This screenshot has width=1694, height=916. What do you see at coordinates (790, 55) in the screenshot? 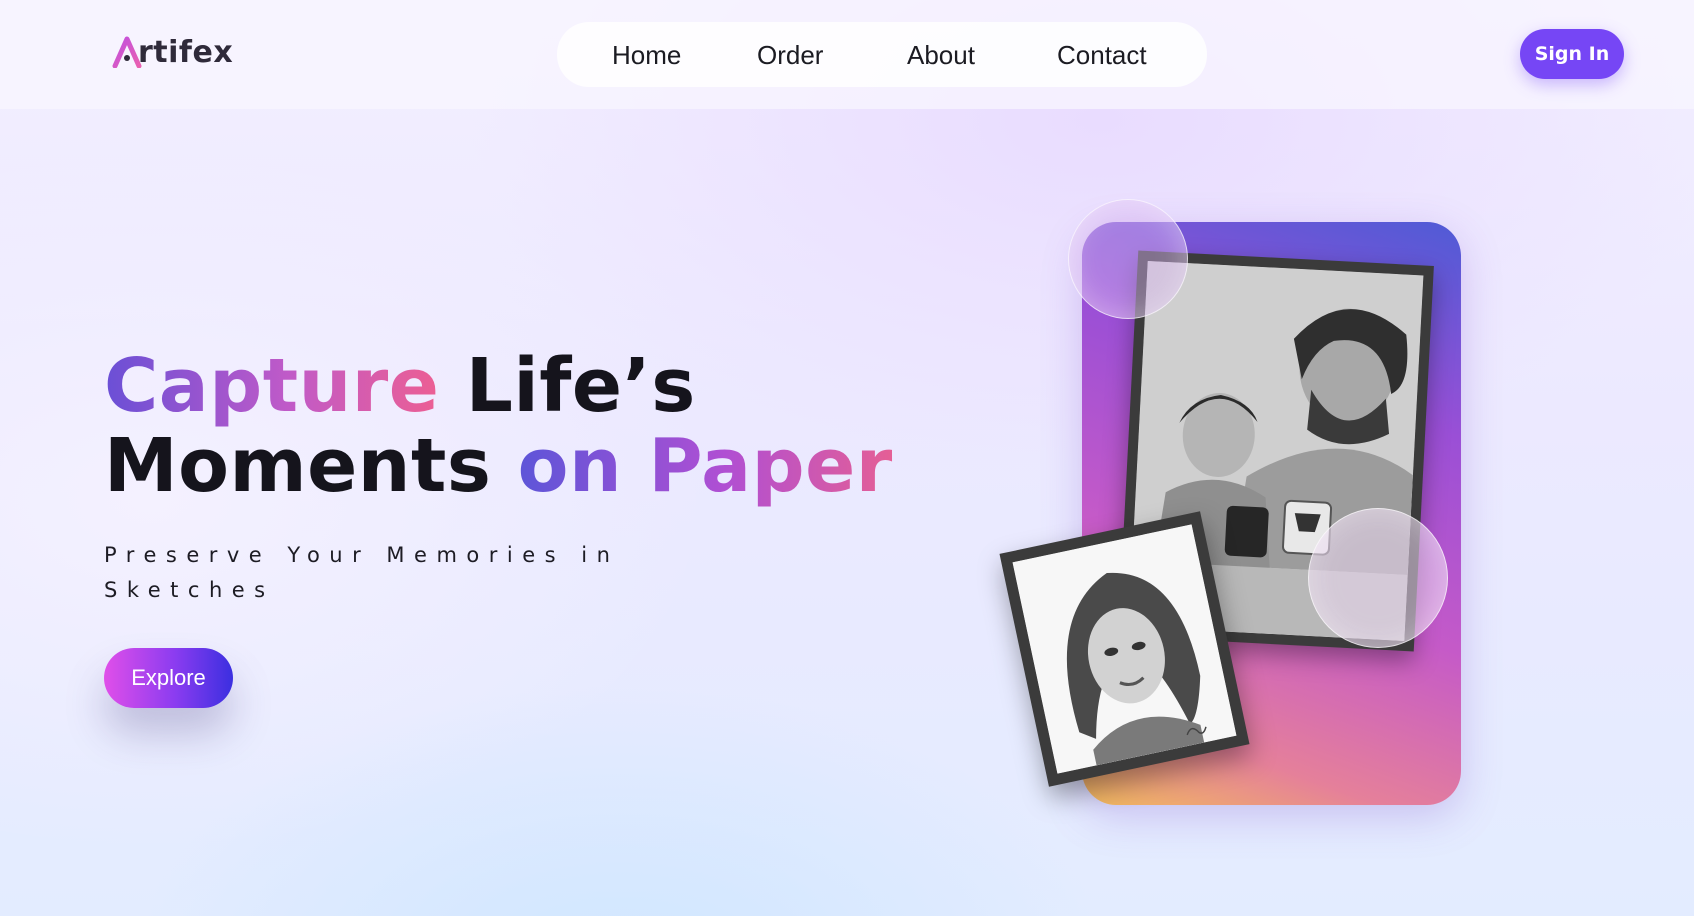
I see `nav-order: Order` at bounding box center [790, 55].